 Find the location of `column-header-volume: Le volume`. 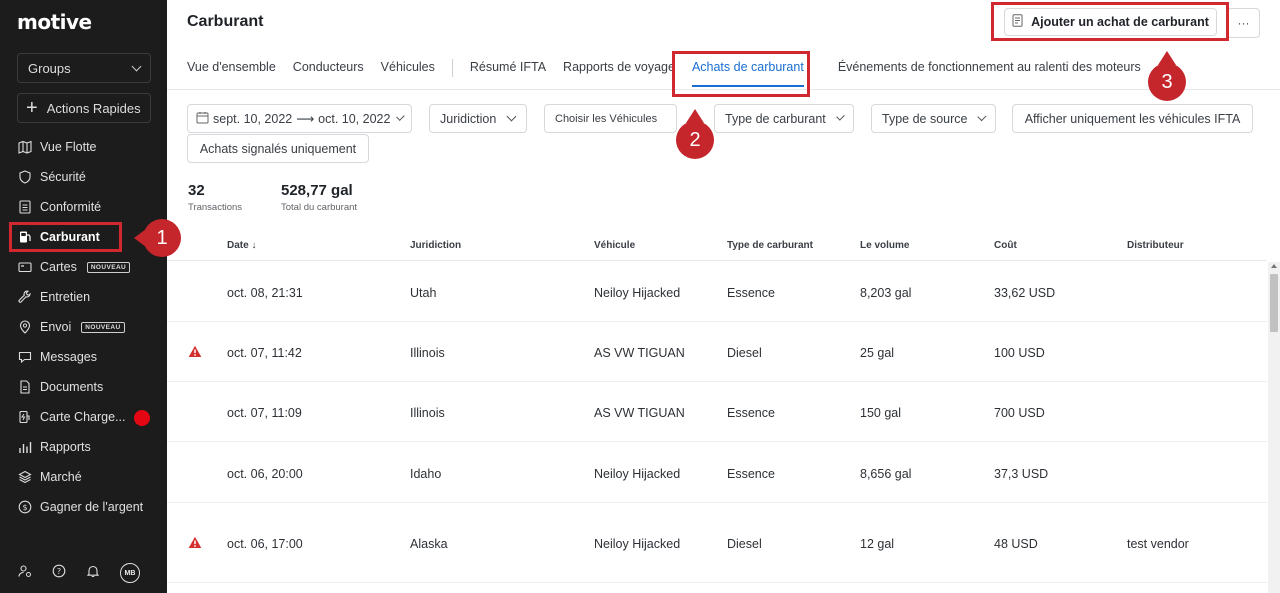

column-header-volume: Le volume is located at coordinates (884, 245).